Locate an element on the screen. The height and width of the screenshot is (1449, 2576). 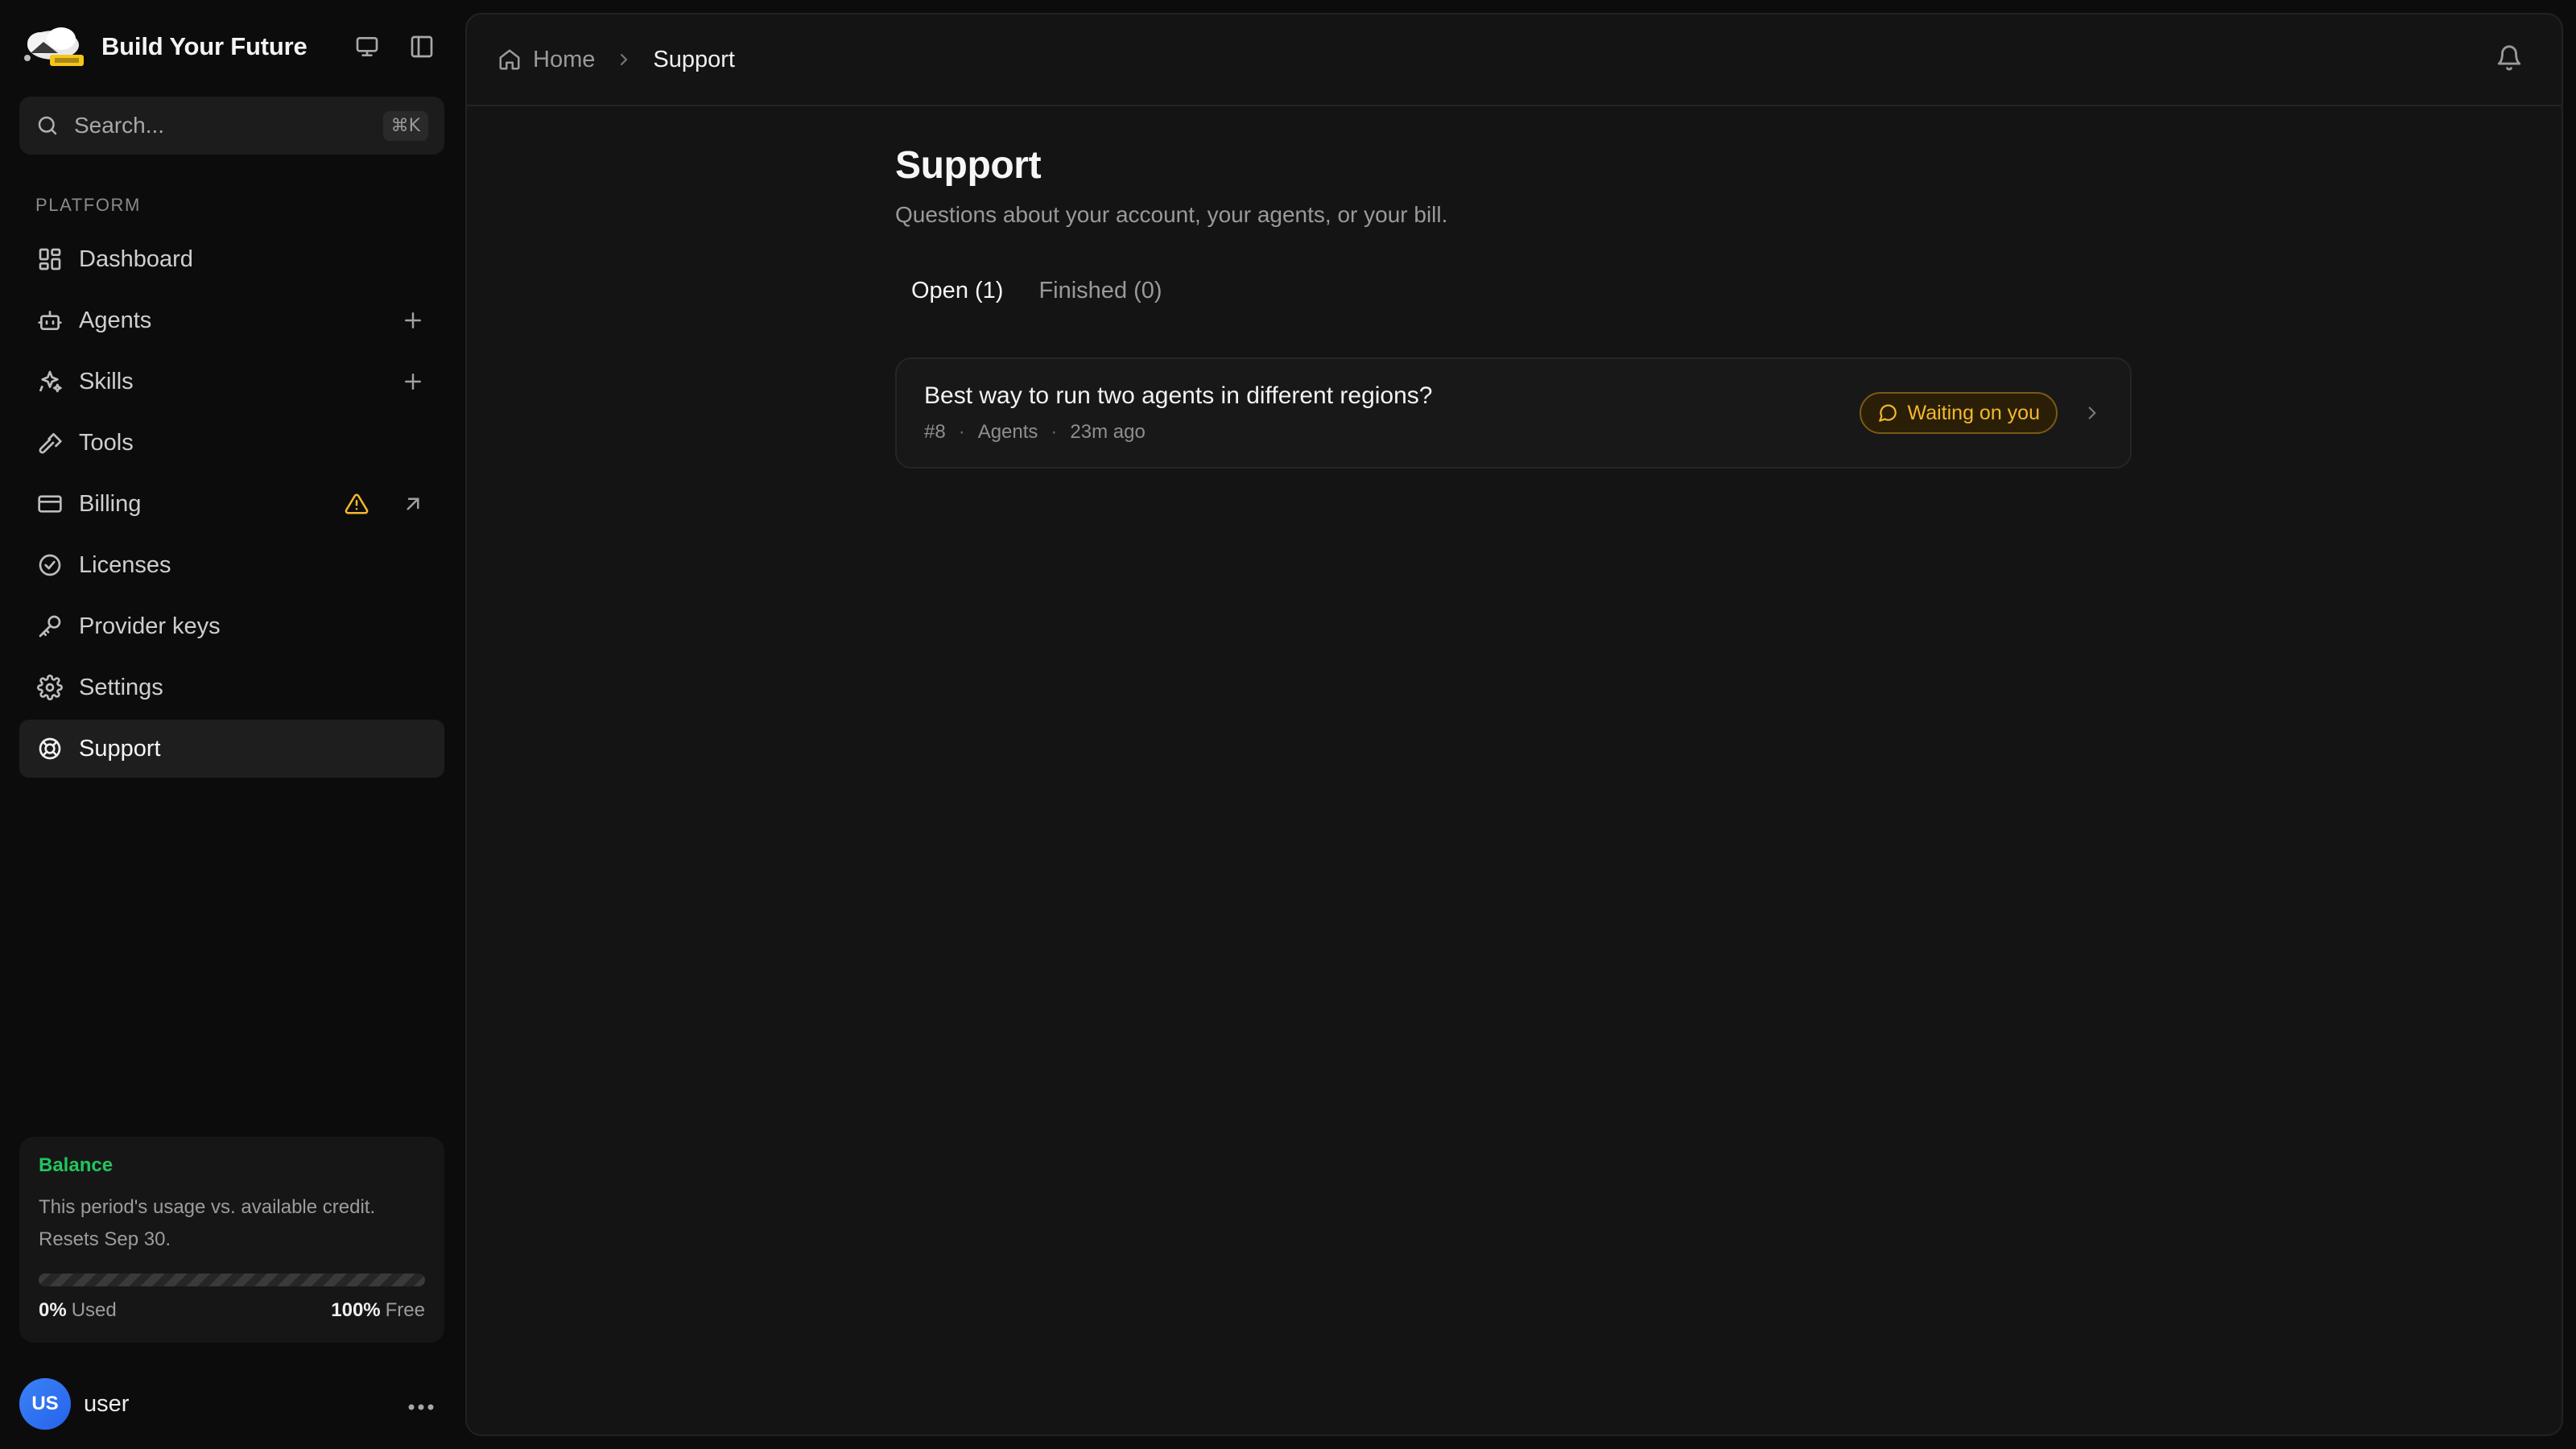
balance-description-line-2: Resets Sep 30. is located at coordinates (105, 1239).